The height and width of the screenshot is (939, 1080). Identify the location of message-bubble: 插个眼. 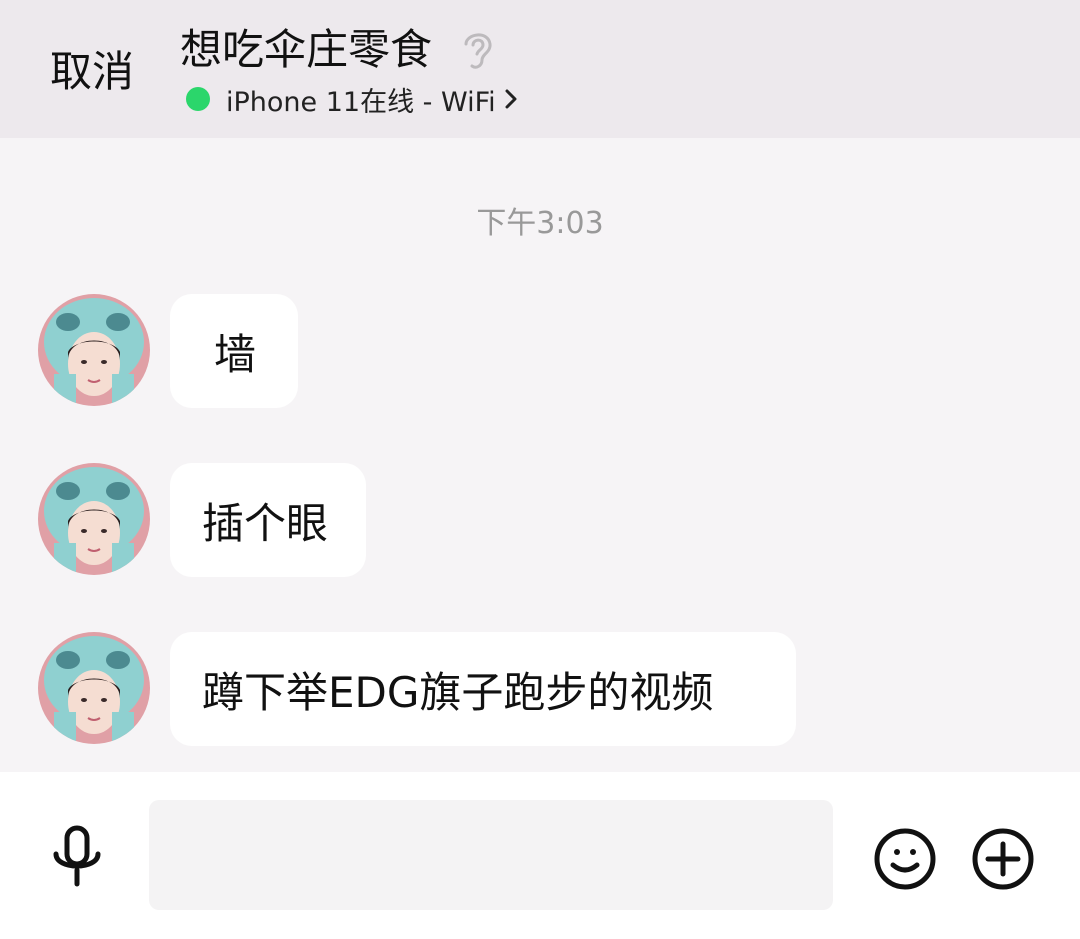
(268, 520).